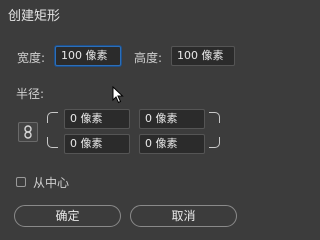  What do you see at coordinates (34, 16) in the screenshot?
I see `dialog-title: 创建矩形` at bounding box center [34, 16].